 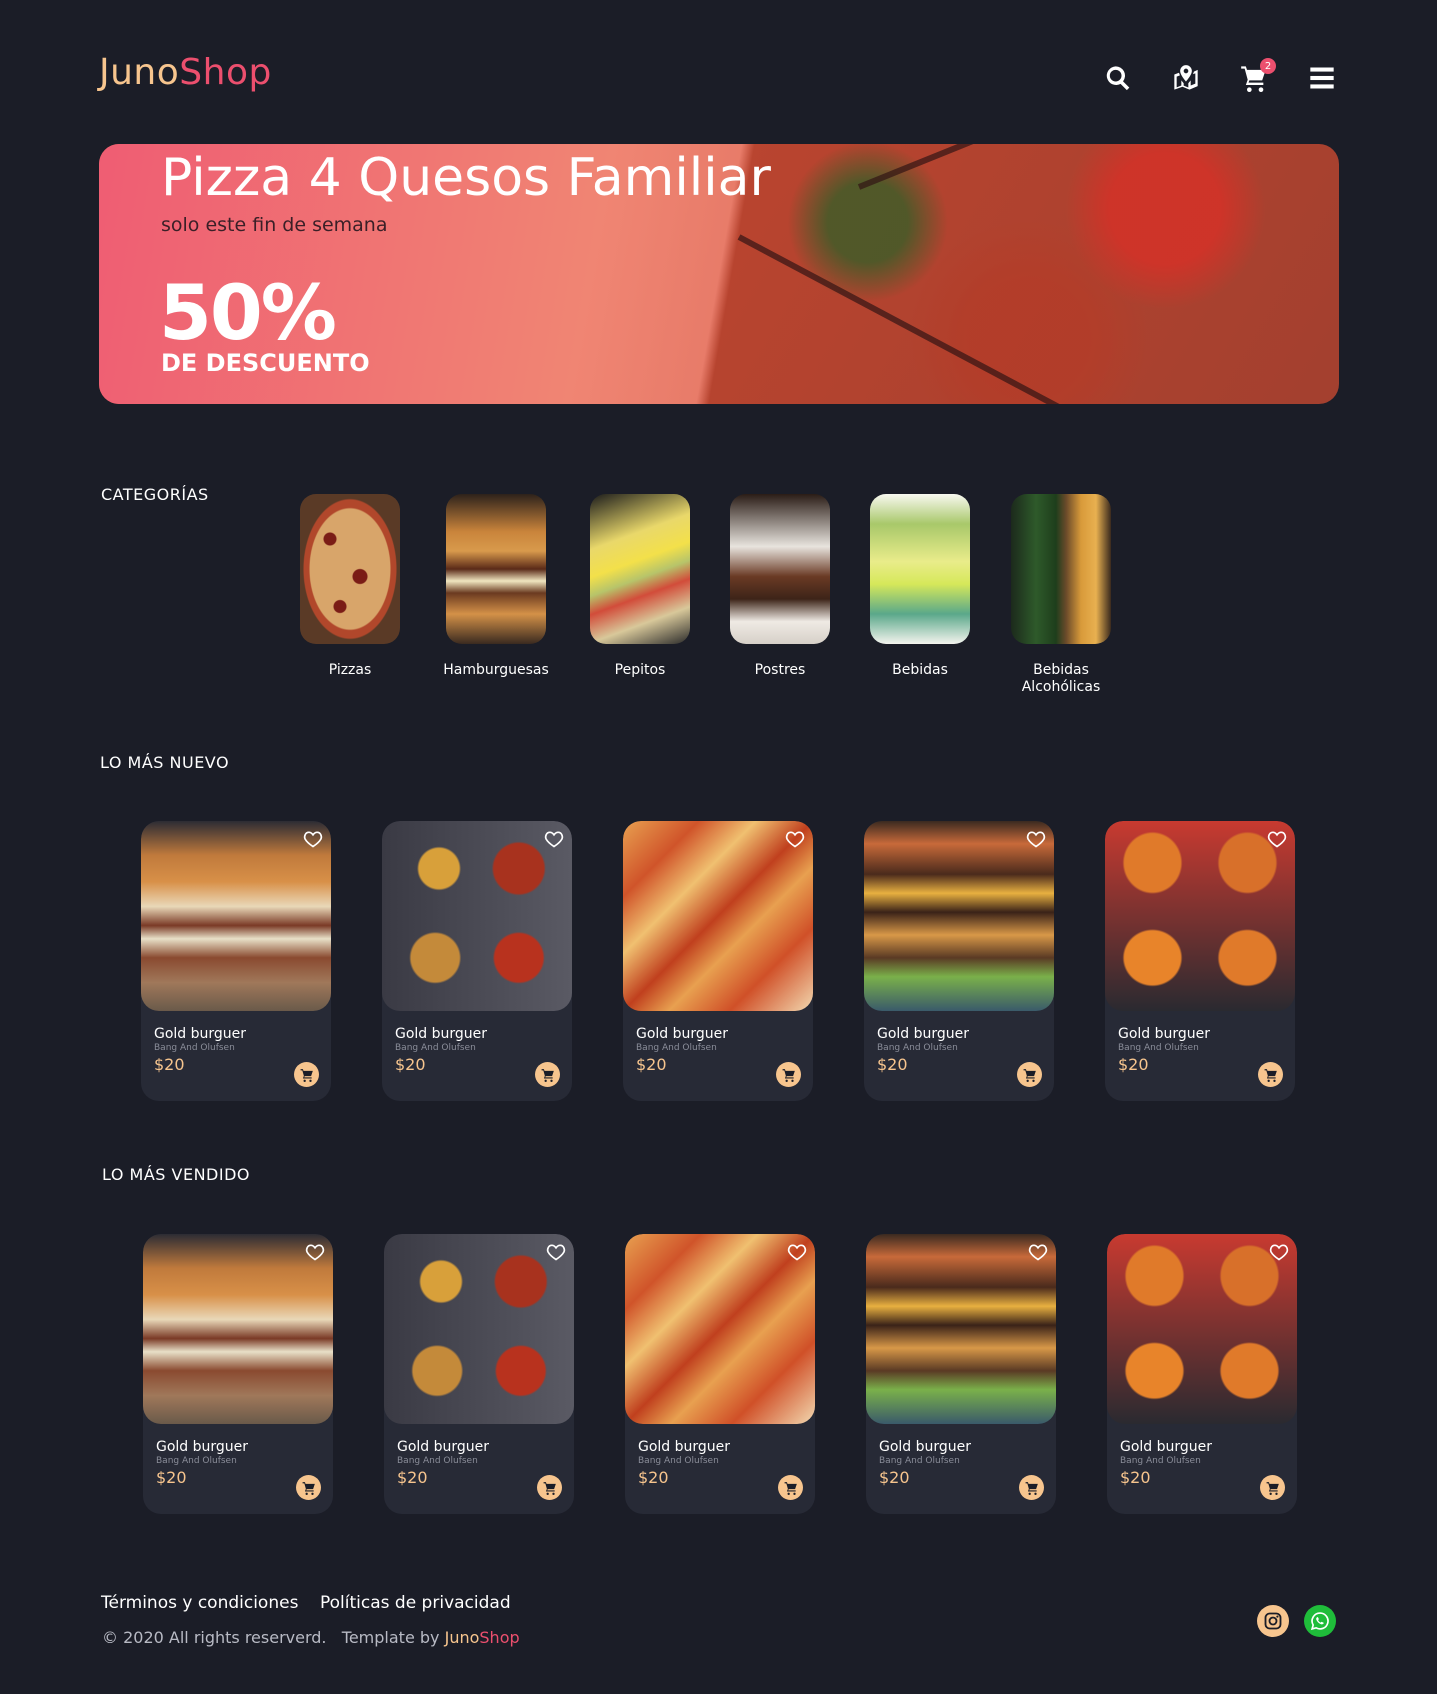 I want to click on whatsapp-button, so click(x=1320, y=1621).